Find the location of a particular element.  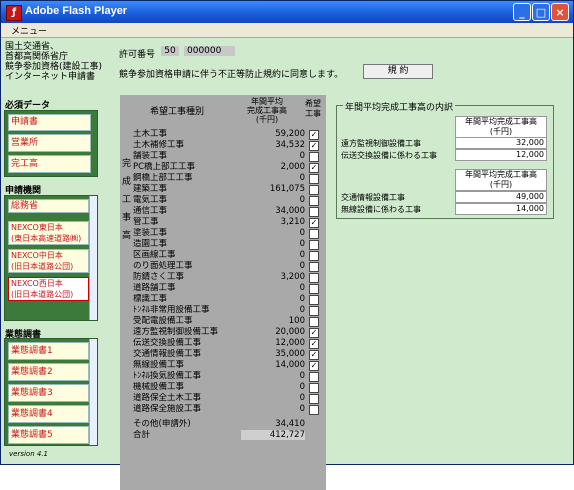

menu-item: メニュー is located at coordinates (29, 30).